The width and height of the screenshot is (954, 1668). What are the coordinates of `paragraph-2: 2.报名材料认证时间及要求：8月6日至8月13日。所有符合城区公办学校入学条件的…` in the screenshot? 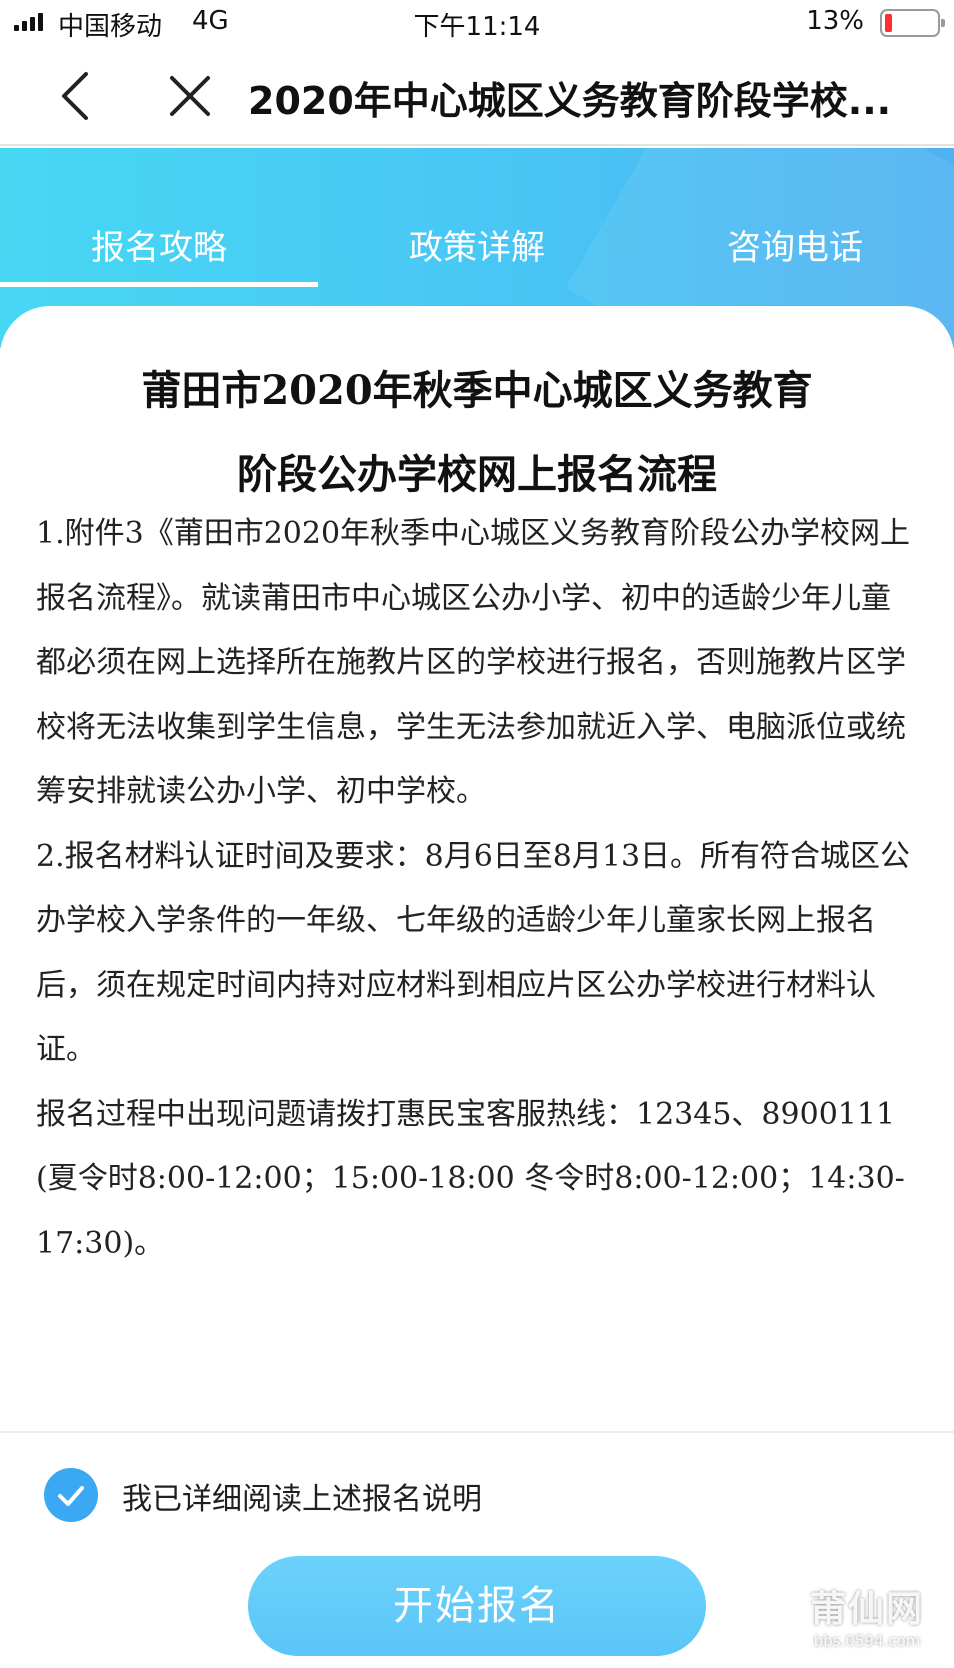 It's located at (473, 953).